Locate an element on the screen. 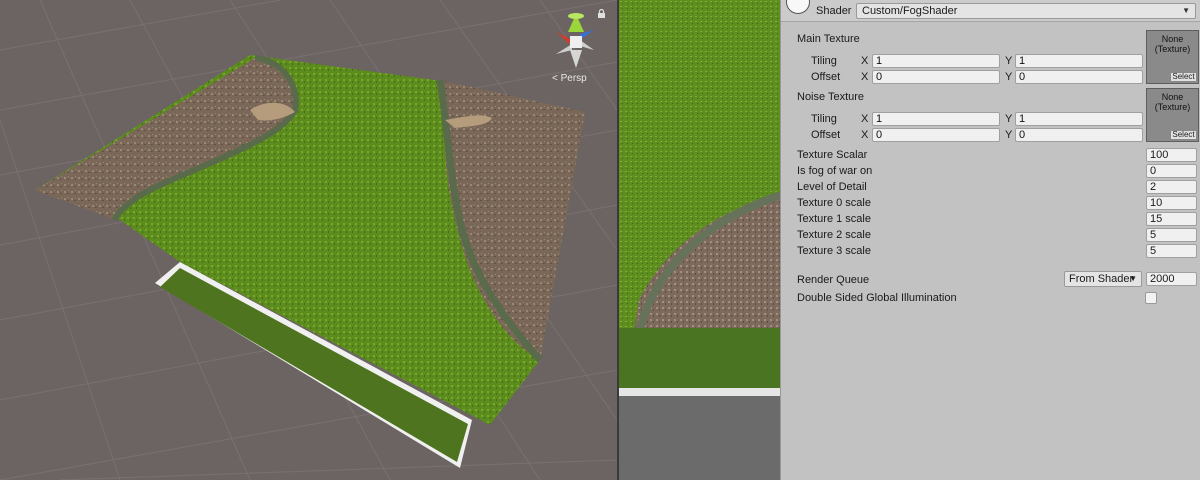  material-preview-panel is located at coordinates (698, 240).